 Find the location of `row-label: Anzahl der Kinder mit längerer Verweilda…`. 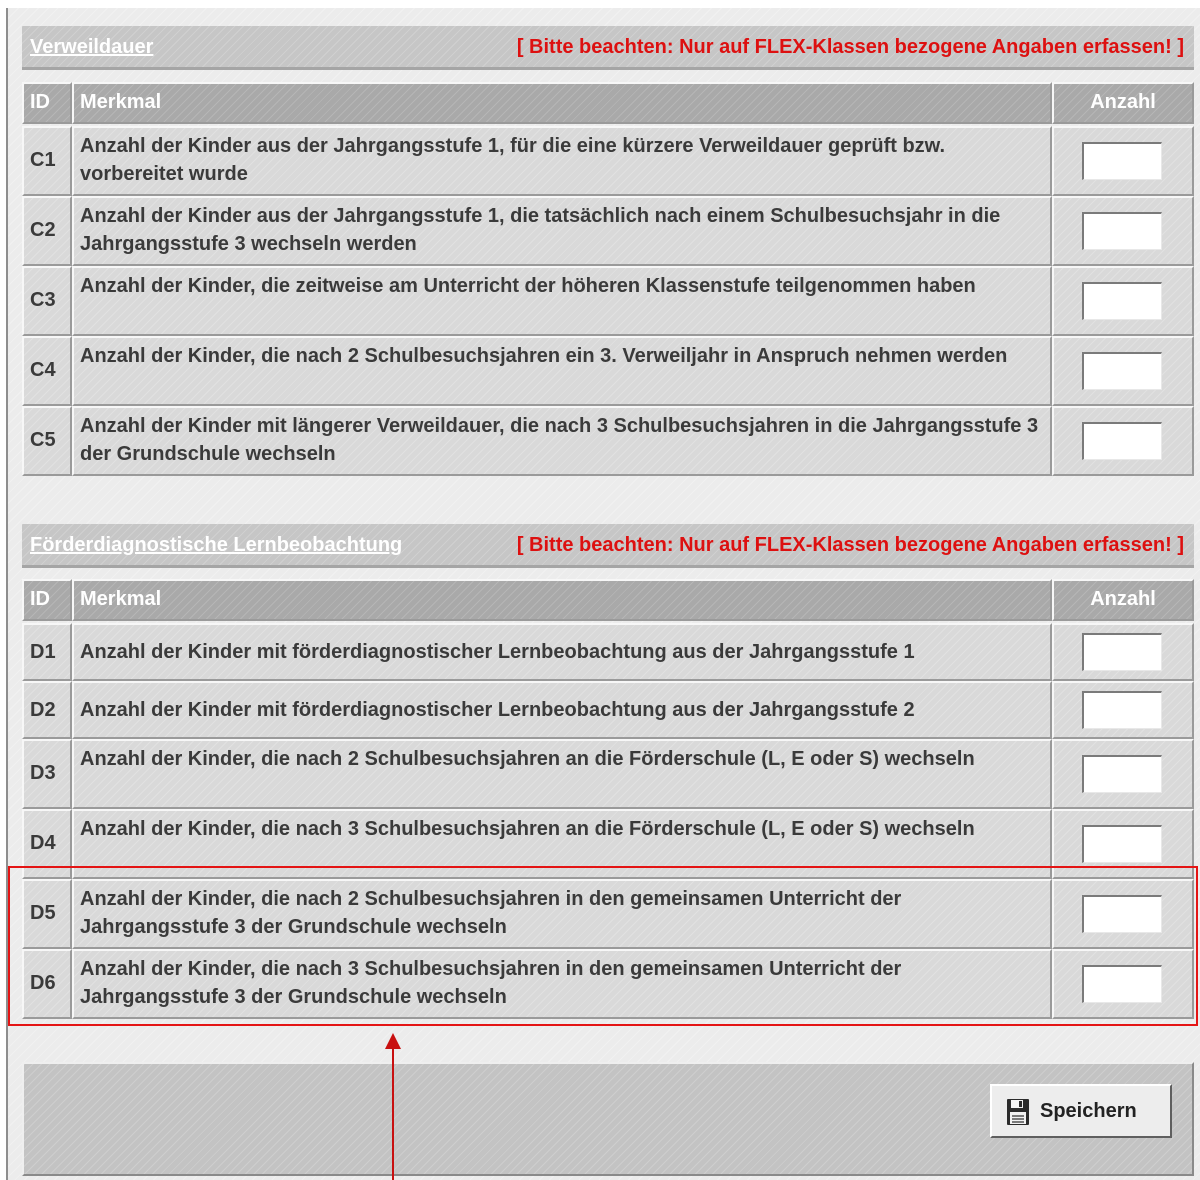

row-label: Anzahl der Kinder mit längerer Verweilda… is located at coordinates (559, 440).